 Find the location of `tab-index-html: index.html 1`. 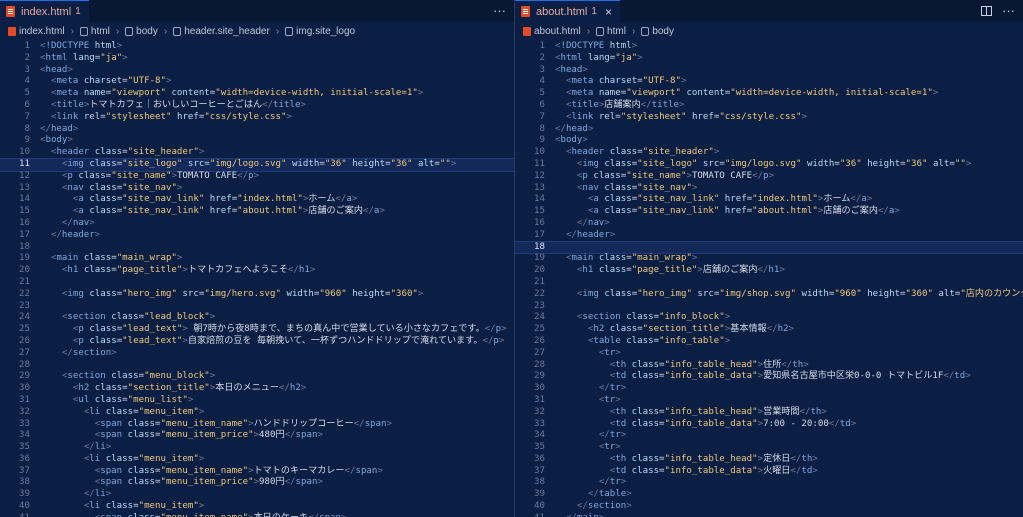

tab-index-html: index.html 1 is located at coordinates (44, 11).